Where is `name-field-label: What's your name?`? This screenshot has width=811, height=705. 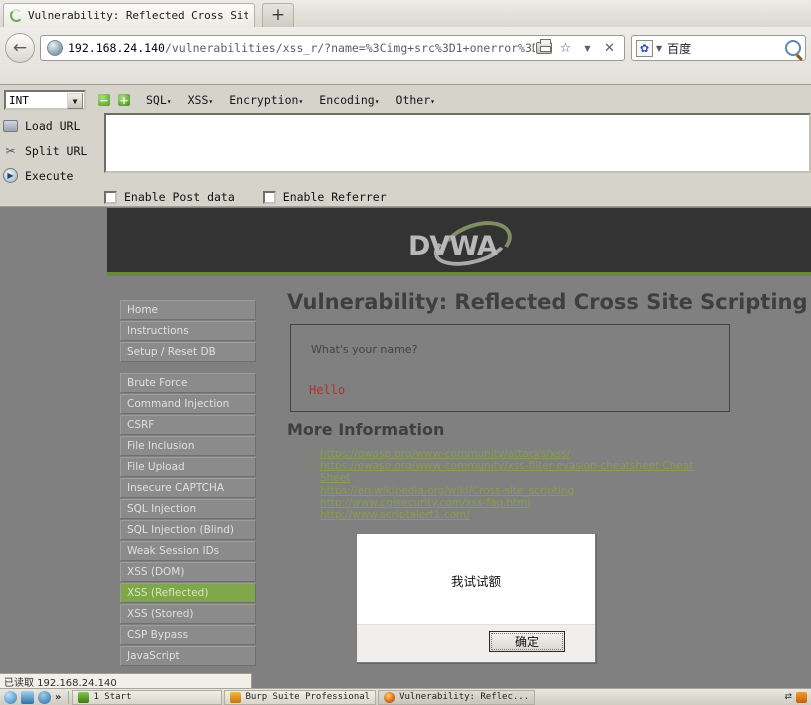
name-field-label: What's your name? is located at coordinates (364, 349).